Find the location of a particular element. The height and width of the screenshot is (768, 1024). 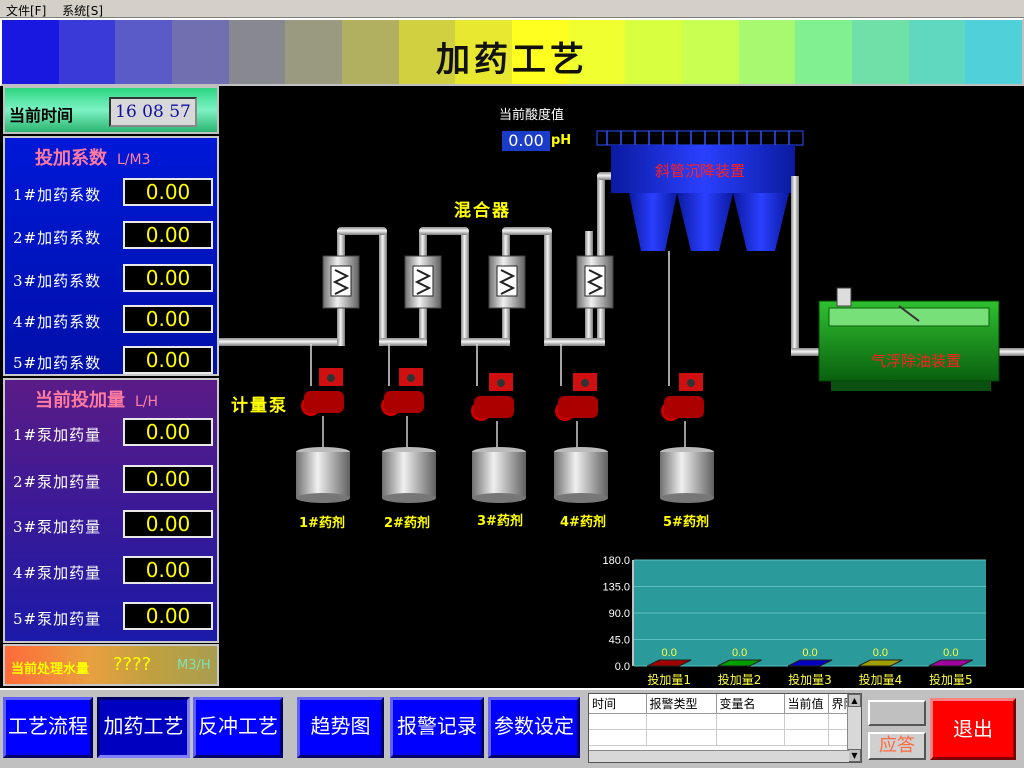

coef-value-3: 0.00 is located at coordinates (168, 278).